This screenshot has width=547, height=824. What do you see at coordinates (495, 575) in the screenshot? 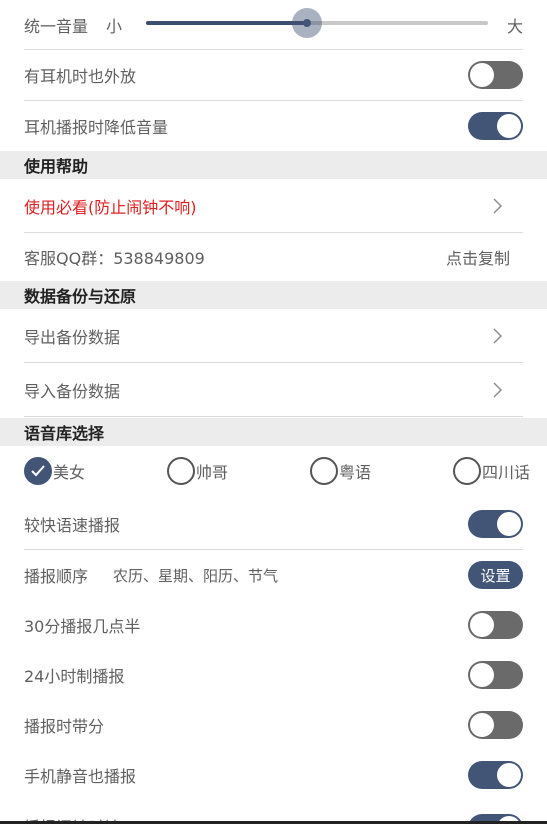
I see `order-settings-button: 设置` at bounding box center [495, 575].